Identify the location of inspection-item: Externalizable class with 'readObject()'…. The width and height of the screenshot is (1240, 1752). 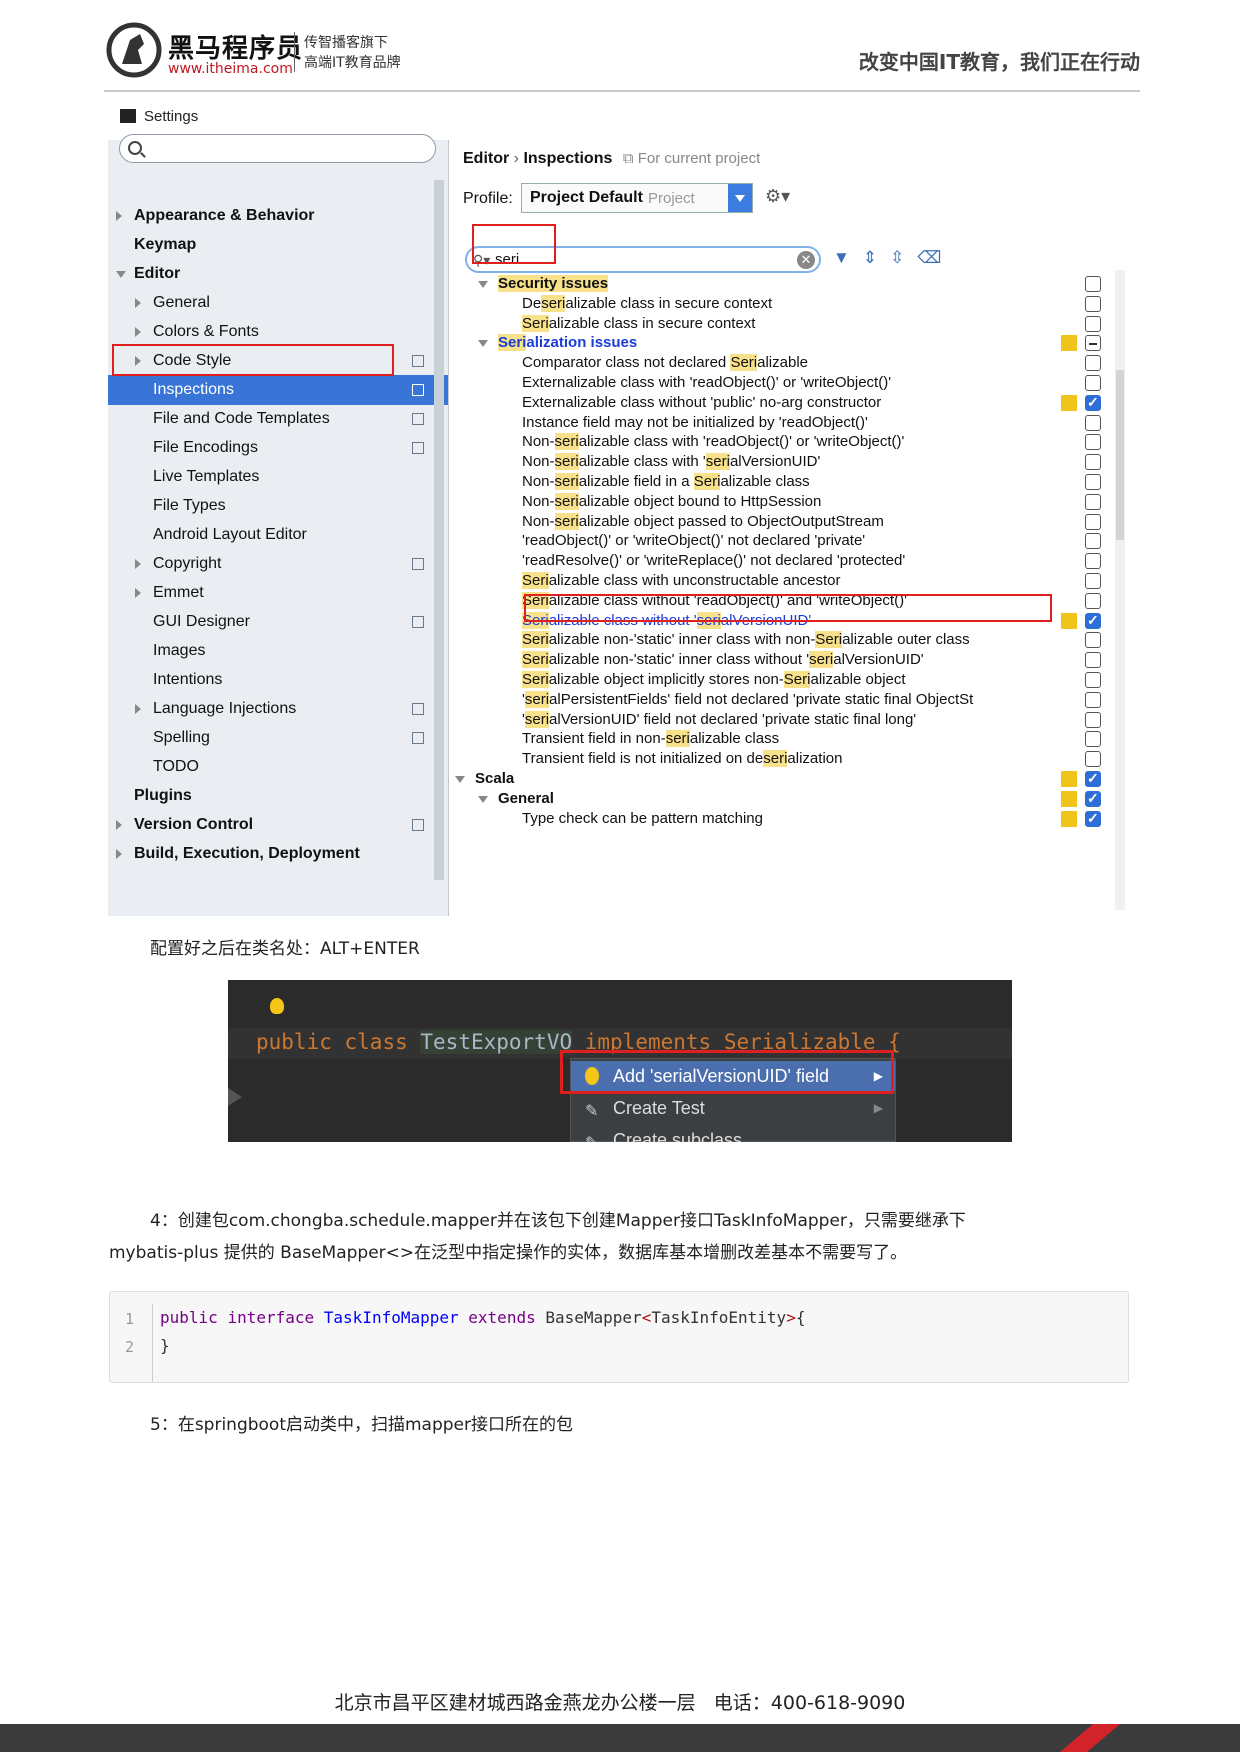
(706, 383).